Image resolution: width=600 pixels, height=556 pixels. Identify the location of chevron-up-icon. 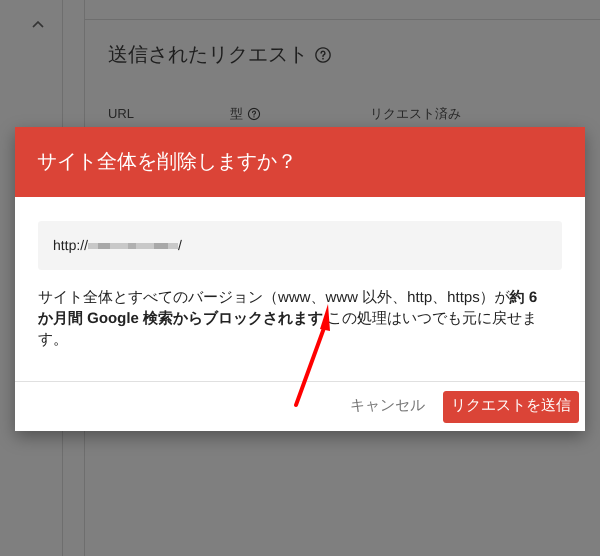
(38, 24).